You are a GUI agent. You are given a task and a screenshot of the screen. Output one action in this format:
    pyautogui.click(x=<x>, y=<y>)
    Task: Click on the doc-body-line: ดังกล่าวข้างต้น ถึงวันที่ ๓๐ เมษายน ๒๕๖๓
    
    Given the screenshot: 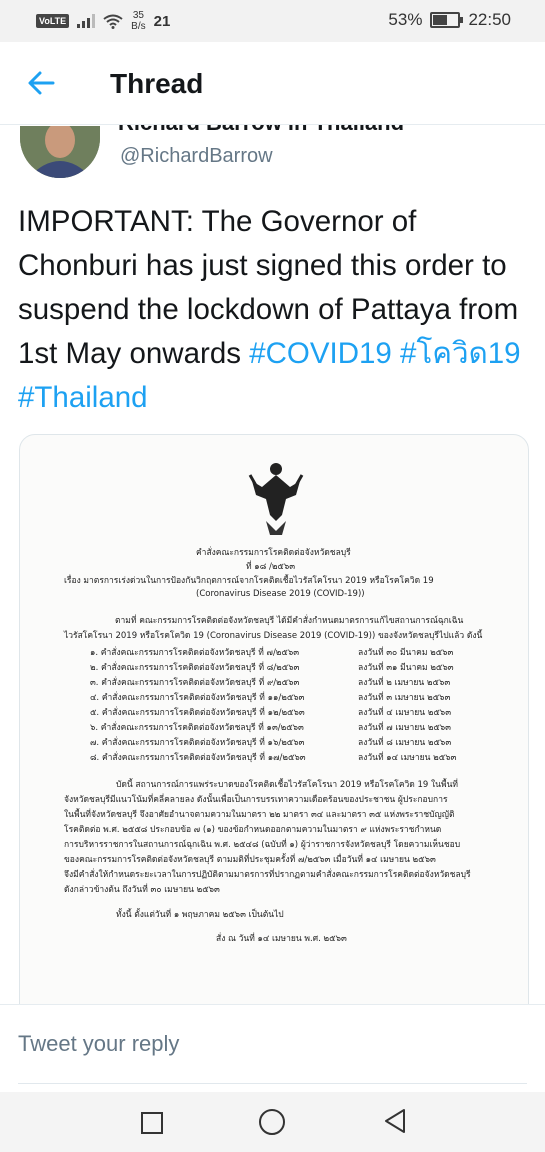 What is the action you would take?
    pyautogui.click(x=142, y=890)
    